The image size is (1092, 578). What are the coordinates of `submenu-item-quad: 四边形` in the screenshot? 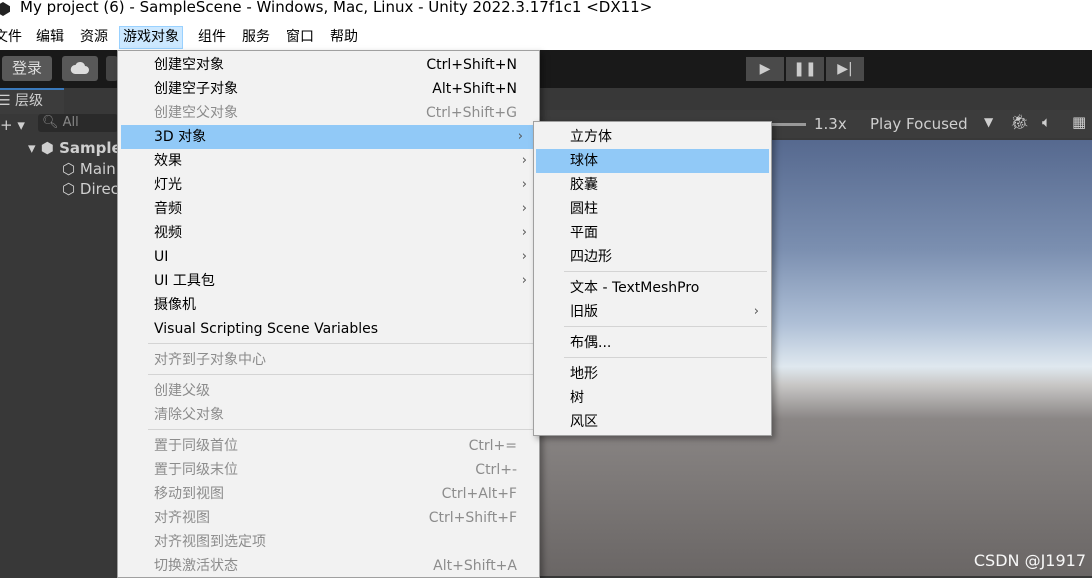 It's located at (652, 257).